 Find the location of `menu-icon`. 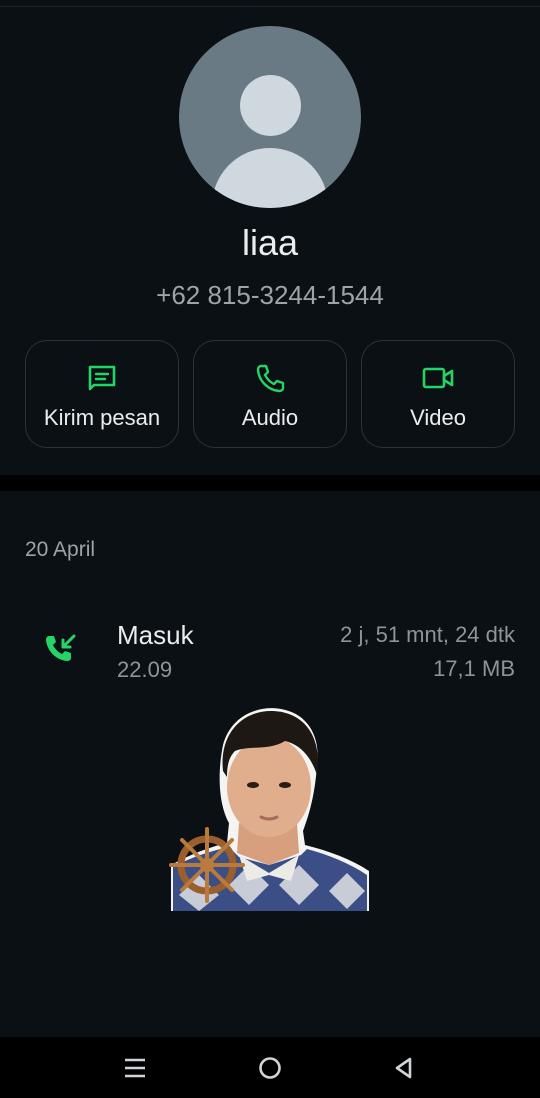

menu-icon is located at coordinates (135, 1068).